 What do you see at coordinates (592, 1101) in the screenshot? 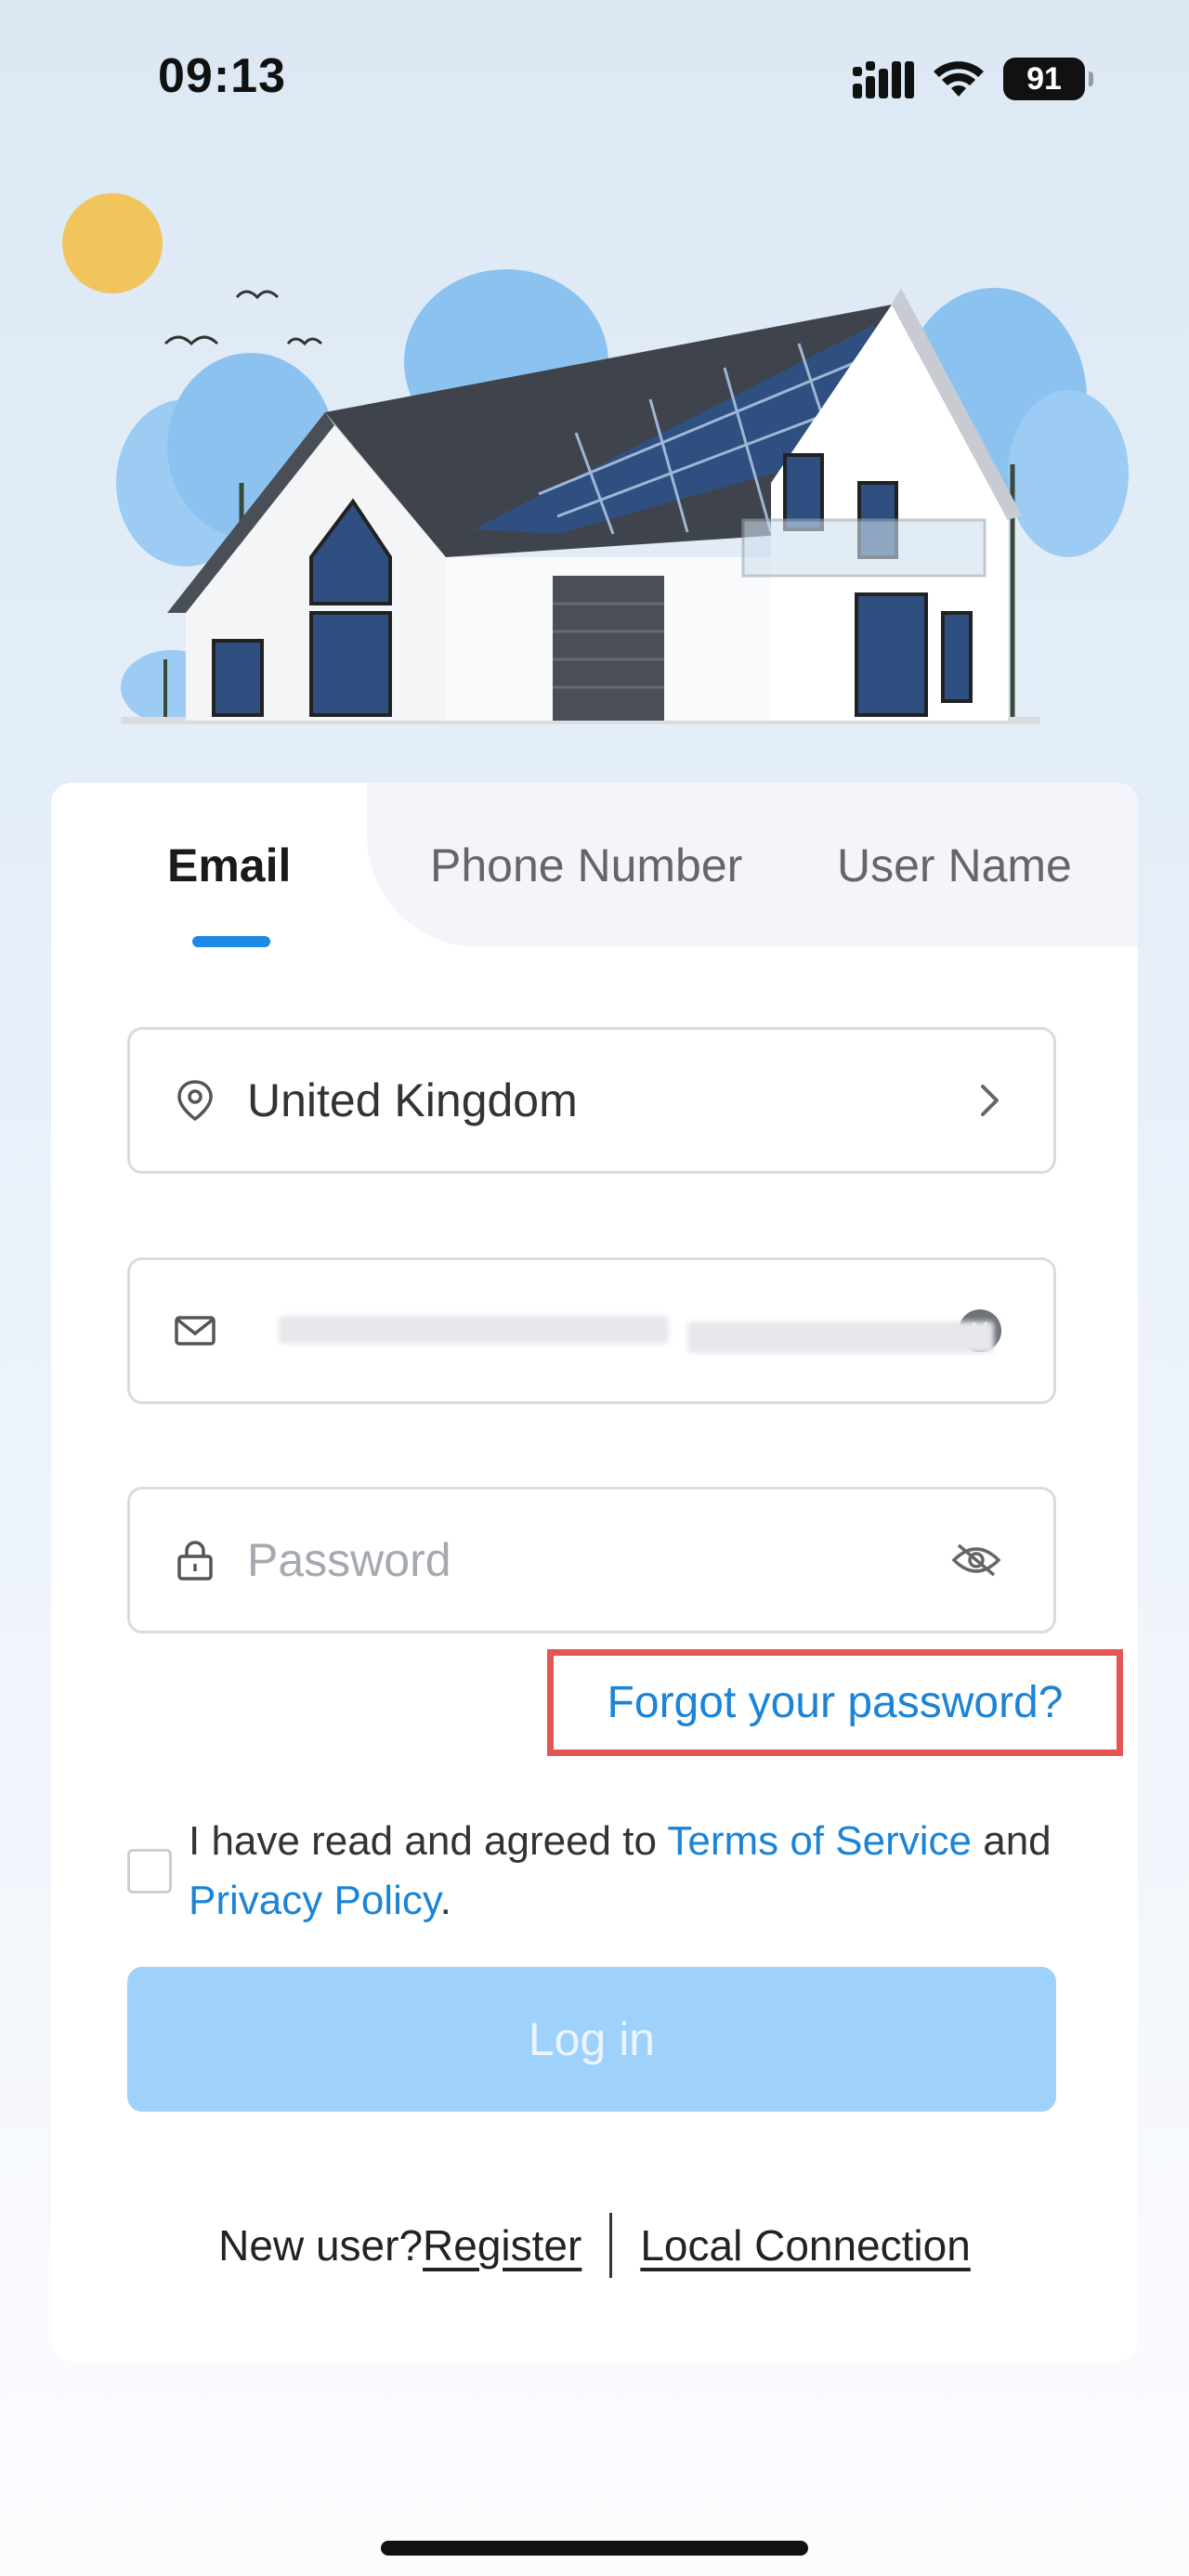
I see `region-select: United Kingdom` at bounding box center [592, 1101].